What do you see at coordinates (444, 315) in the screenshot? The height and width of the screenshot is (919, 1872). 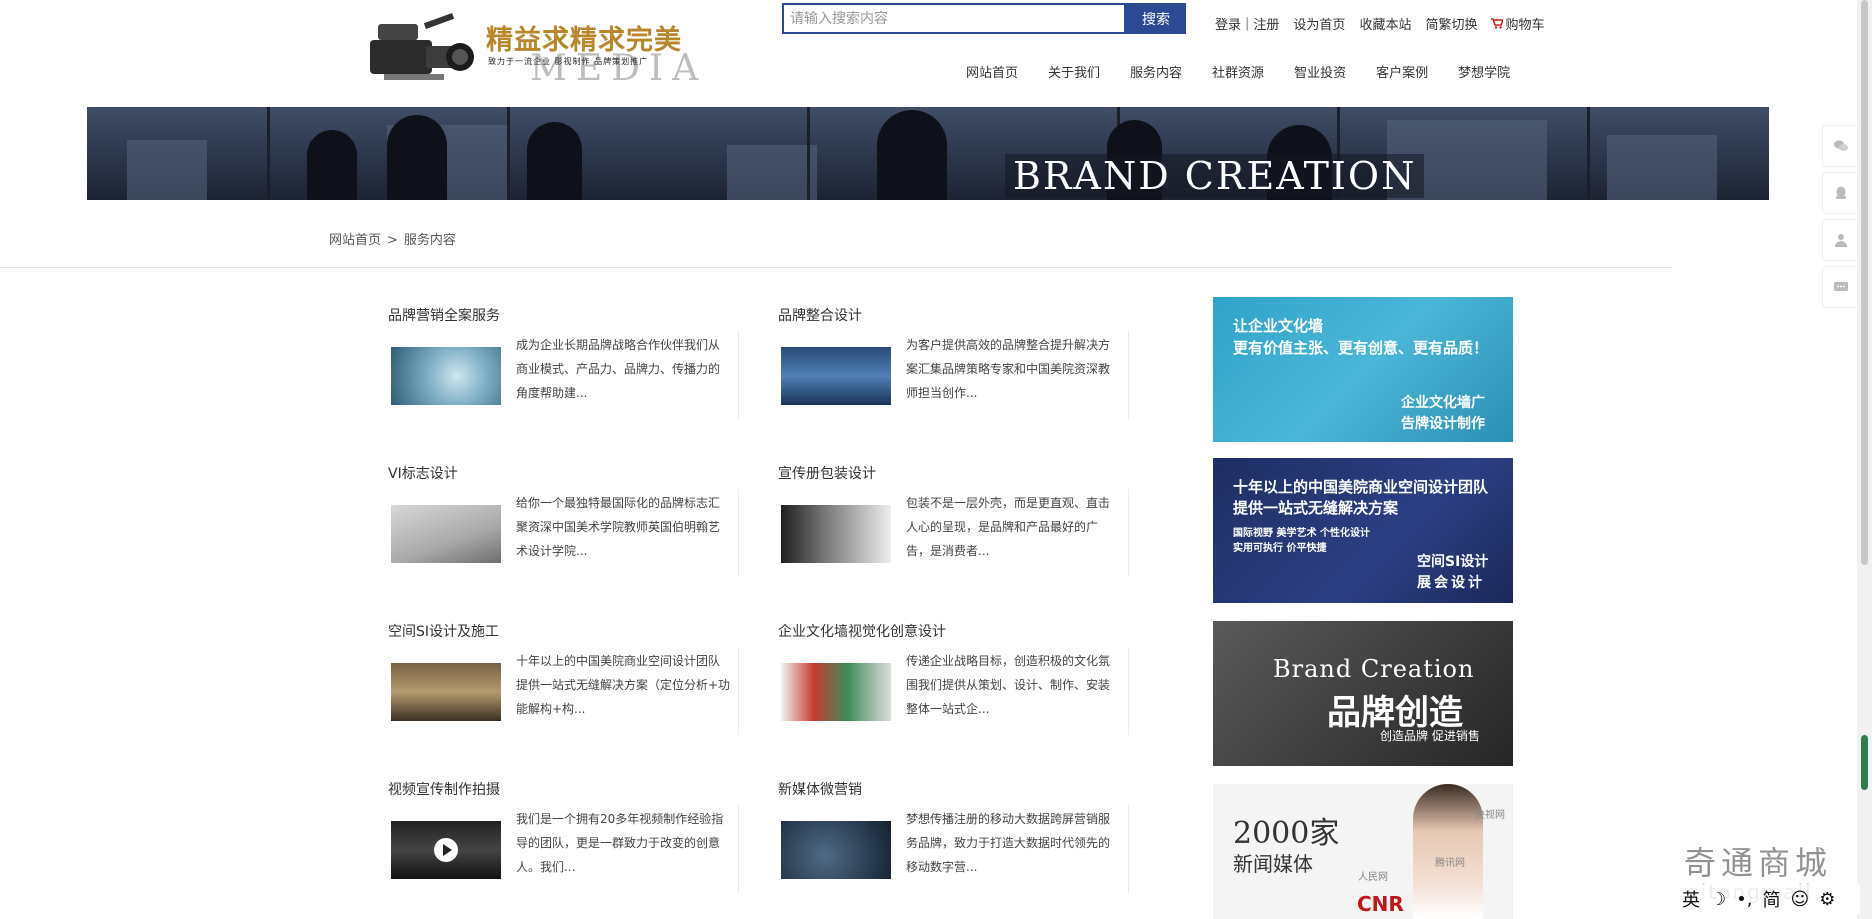 I see `service-title: 品牌营销全案服务` at bounding box center [444, 315].